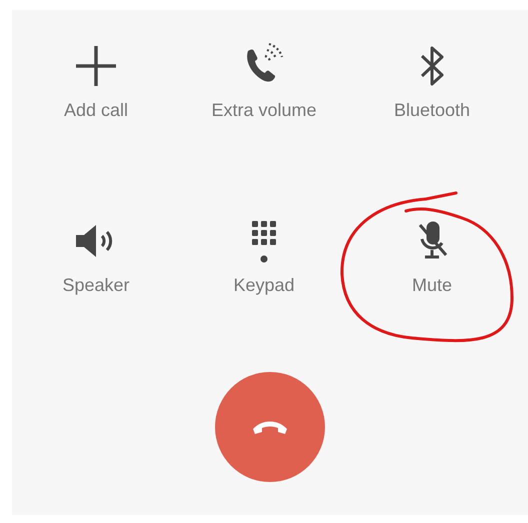  Describe the element at coordinates (264, 81) in the screenshot. I see `volume-button: Extra volume` at that location.